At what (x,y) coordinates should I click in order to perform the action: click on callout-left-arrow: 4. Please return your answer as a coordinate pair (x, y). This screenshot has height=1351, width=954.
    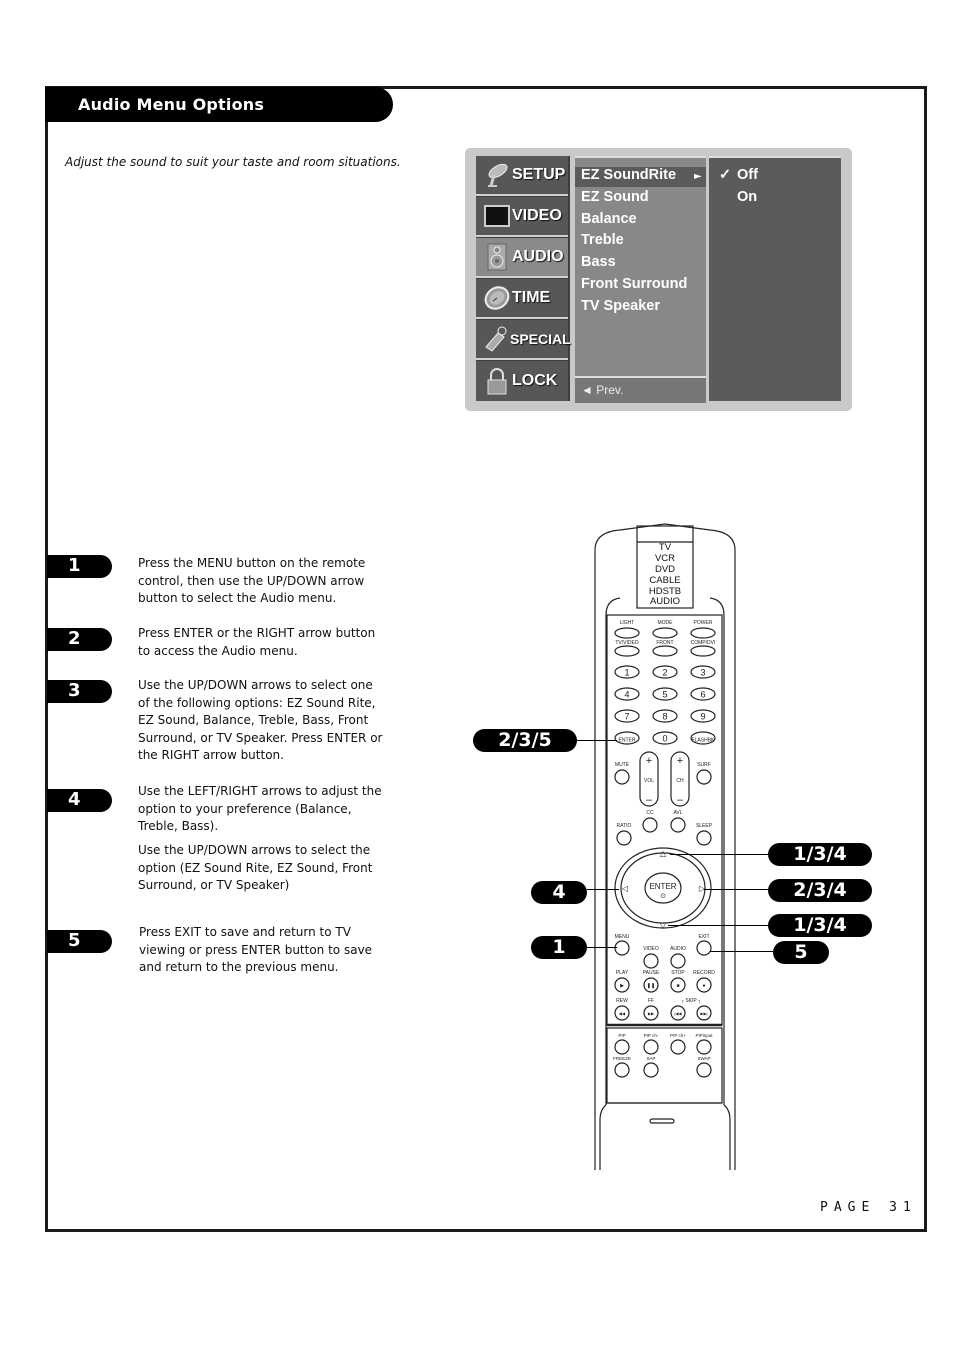
    Looking at the image, I should click on (559, 892).